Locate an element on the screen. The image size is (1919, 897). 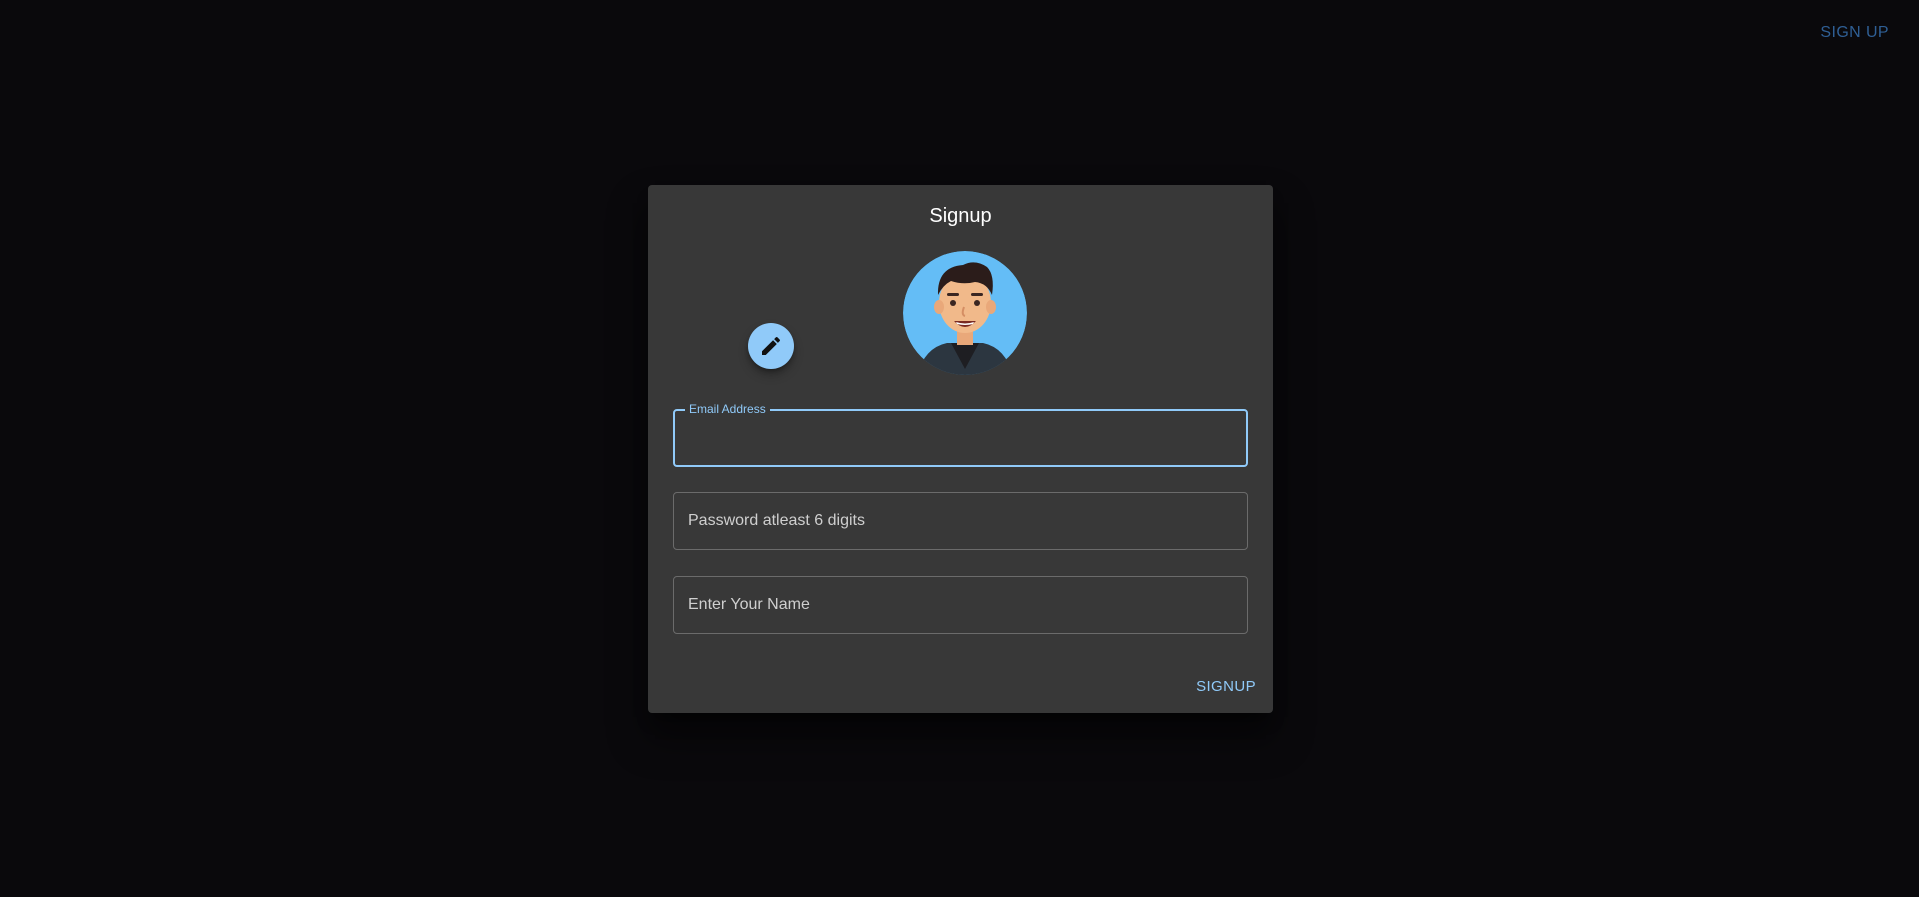
edit-avatar-button is located at coordinates (771, 346).